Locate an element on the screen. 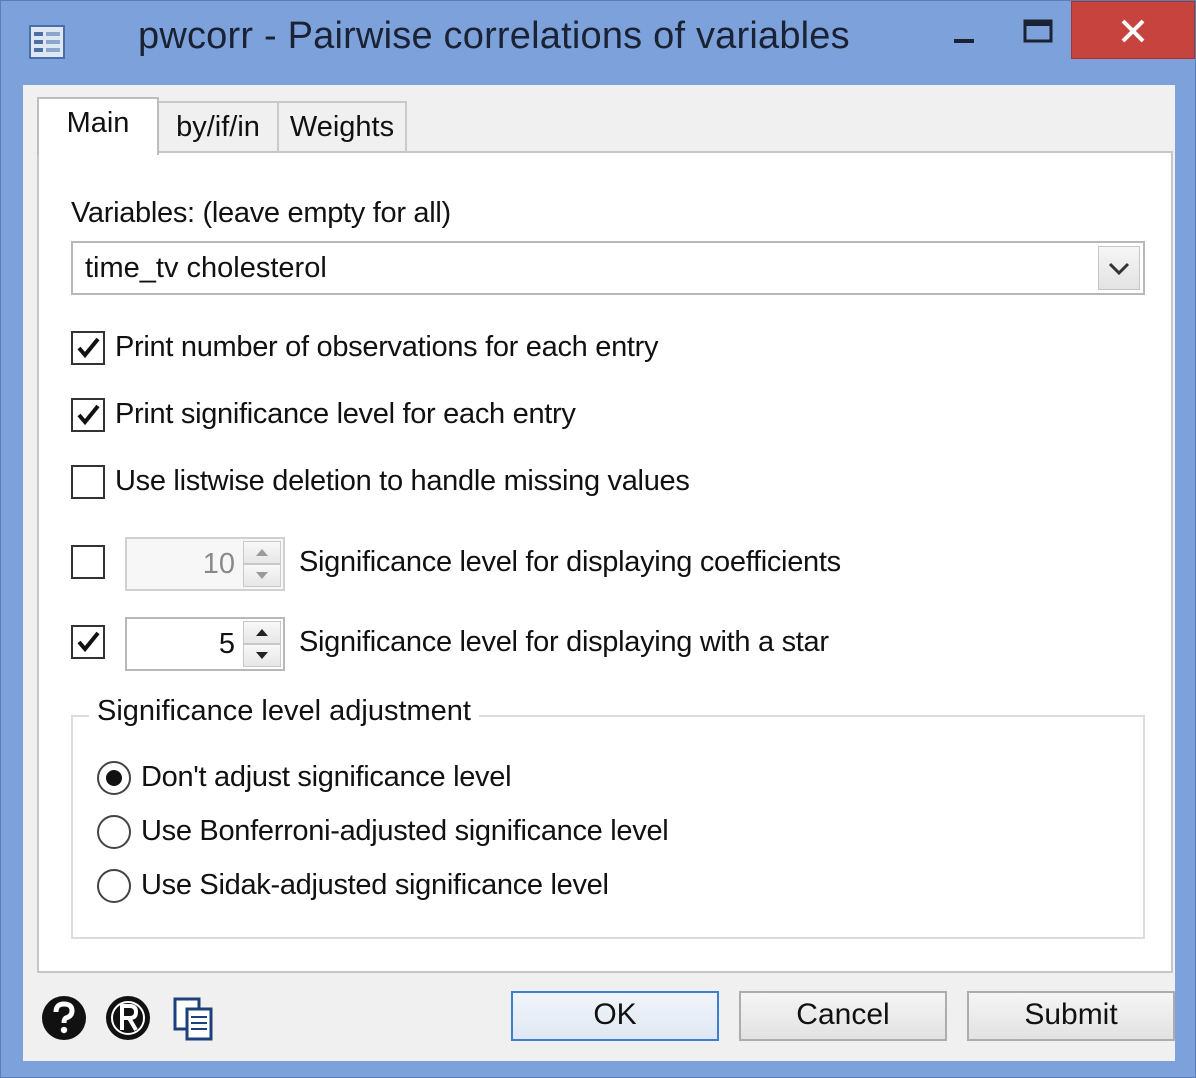  radio-no-adjust is located at coordinates (114, 778).